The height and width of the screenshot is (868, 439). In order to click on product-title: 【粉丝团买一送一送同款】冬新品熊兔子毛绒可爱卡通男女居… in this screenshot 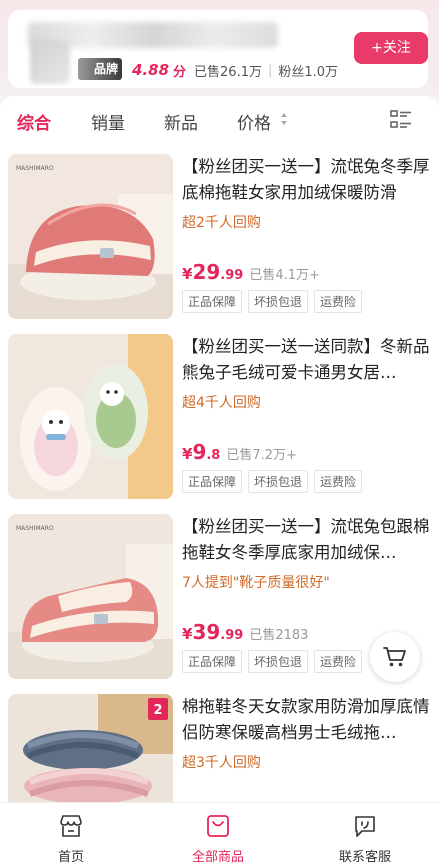, I will do `click(307, 360)`.